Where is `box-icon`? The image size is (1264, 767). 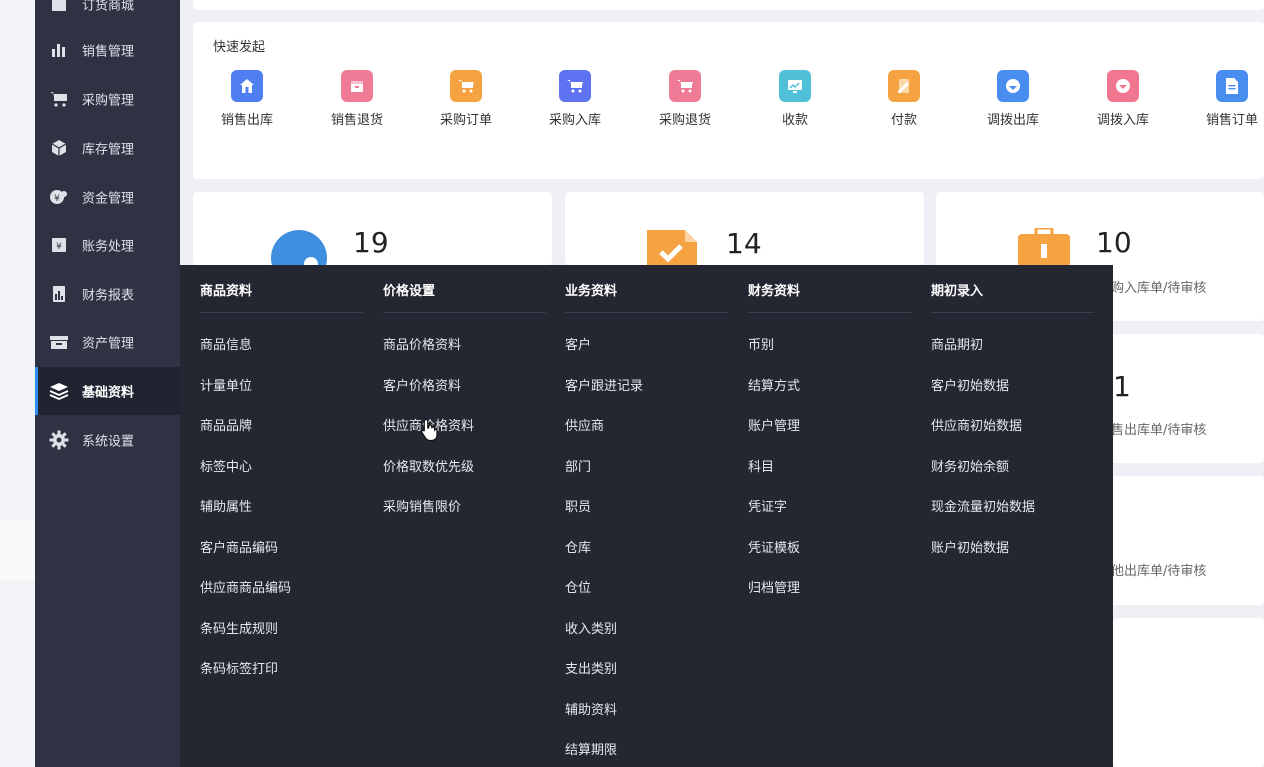 box-icon is located at coordinates (59, 148).